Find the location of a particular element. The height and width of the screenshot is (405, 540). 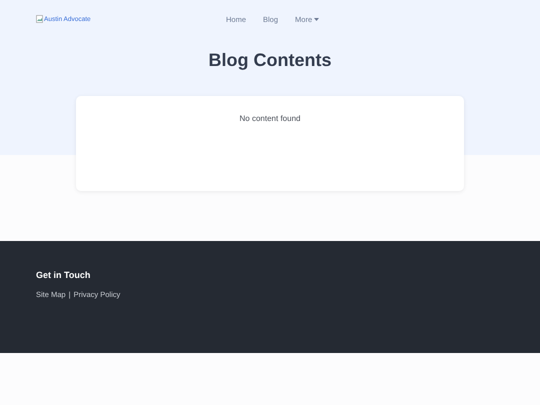

caret-icon is located at coordinates (317, 19).